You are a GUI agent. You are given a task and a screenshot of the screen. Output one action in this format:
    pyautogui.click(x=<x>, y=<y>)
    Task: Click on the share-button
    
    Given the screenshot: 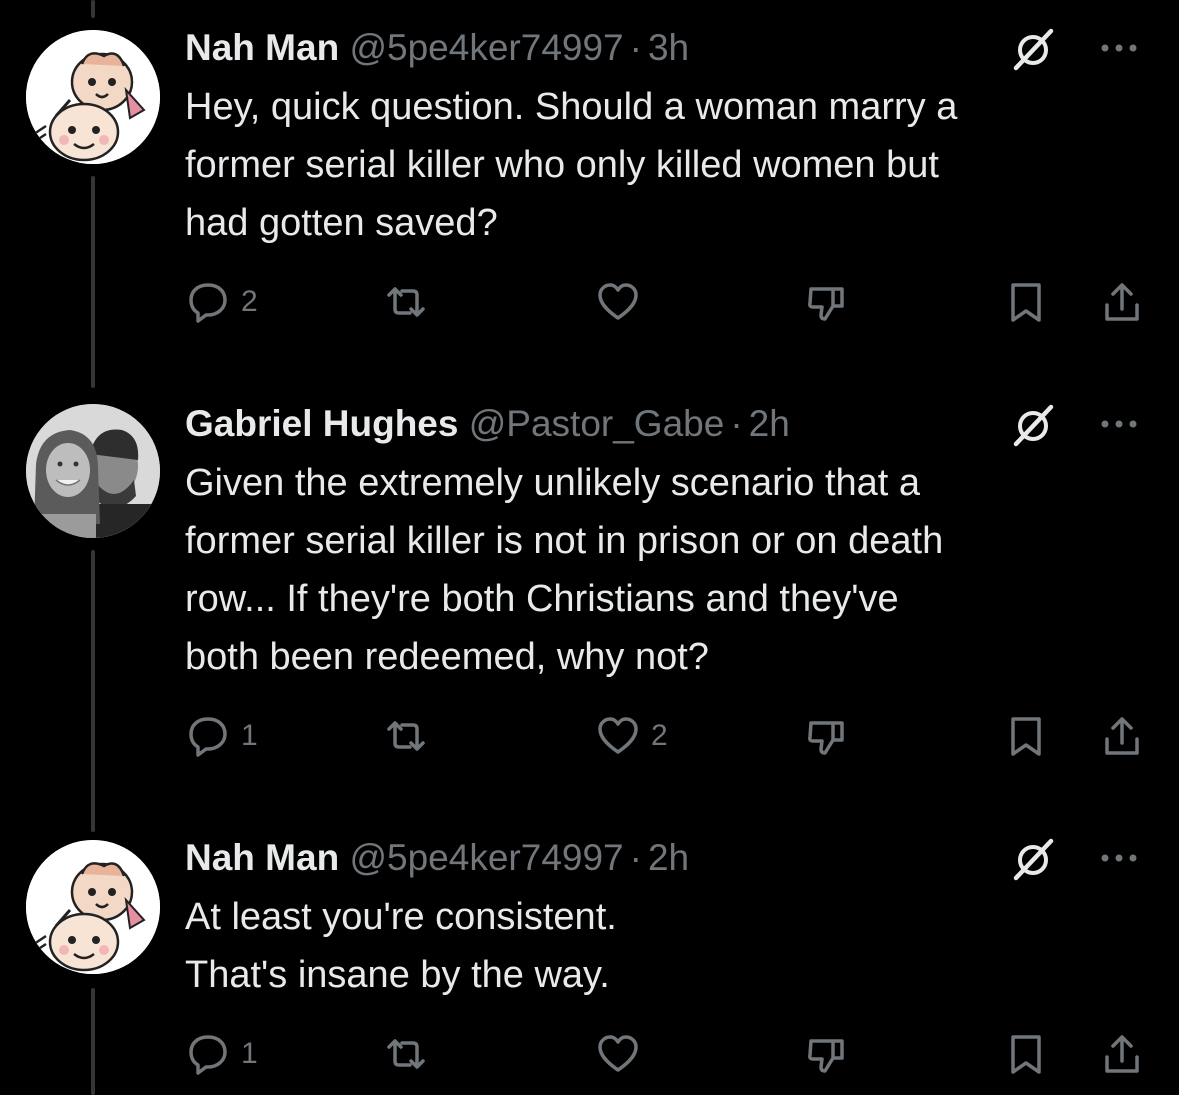 What is the action you would take?
    pyautogui.click(x=1122, y=1054)
    